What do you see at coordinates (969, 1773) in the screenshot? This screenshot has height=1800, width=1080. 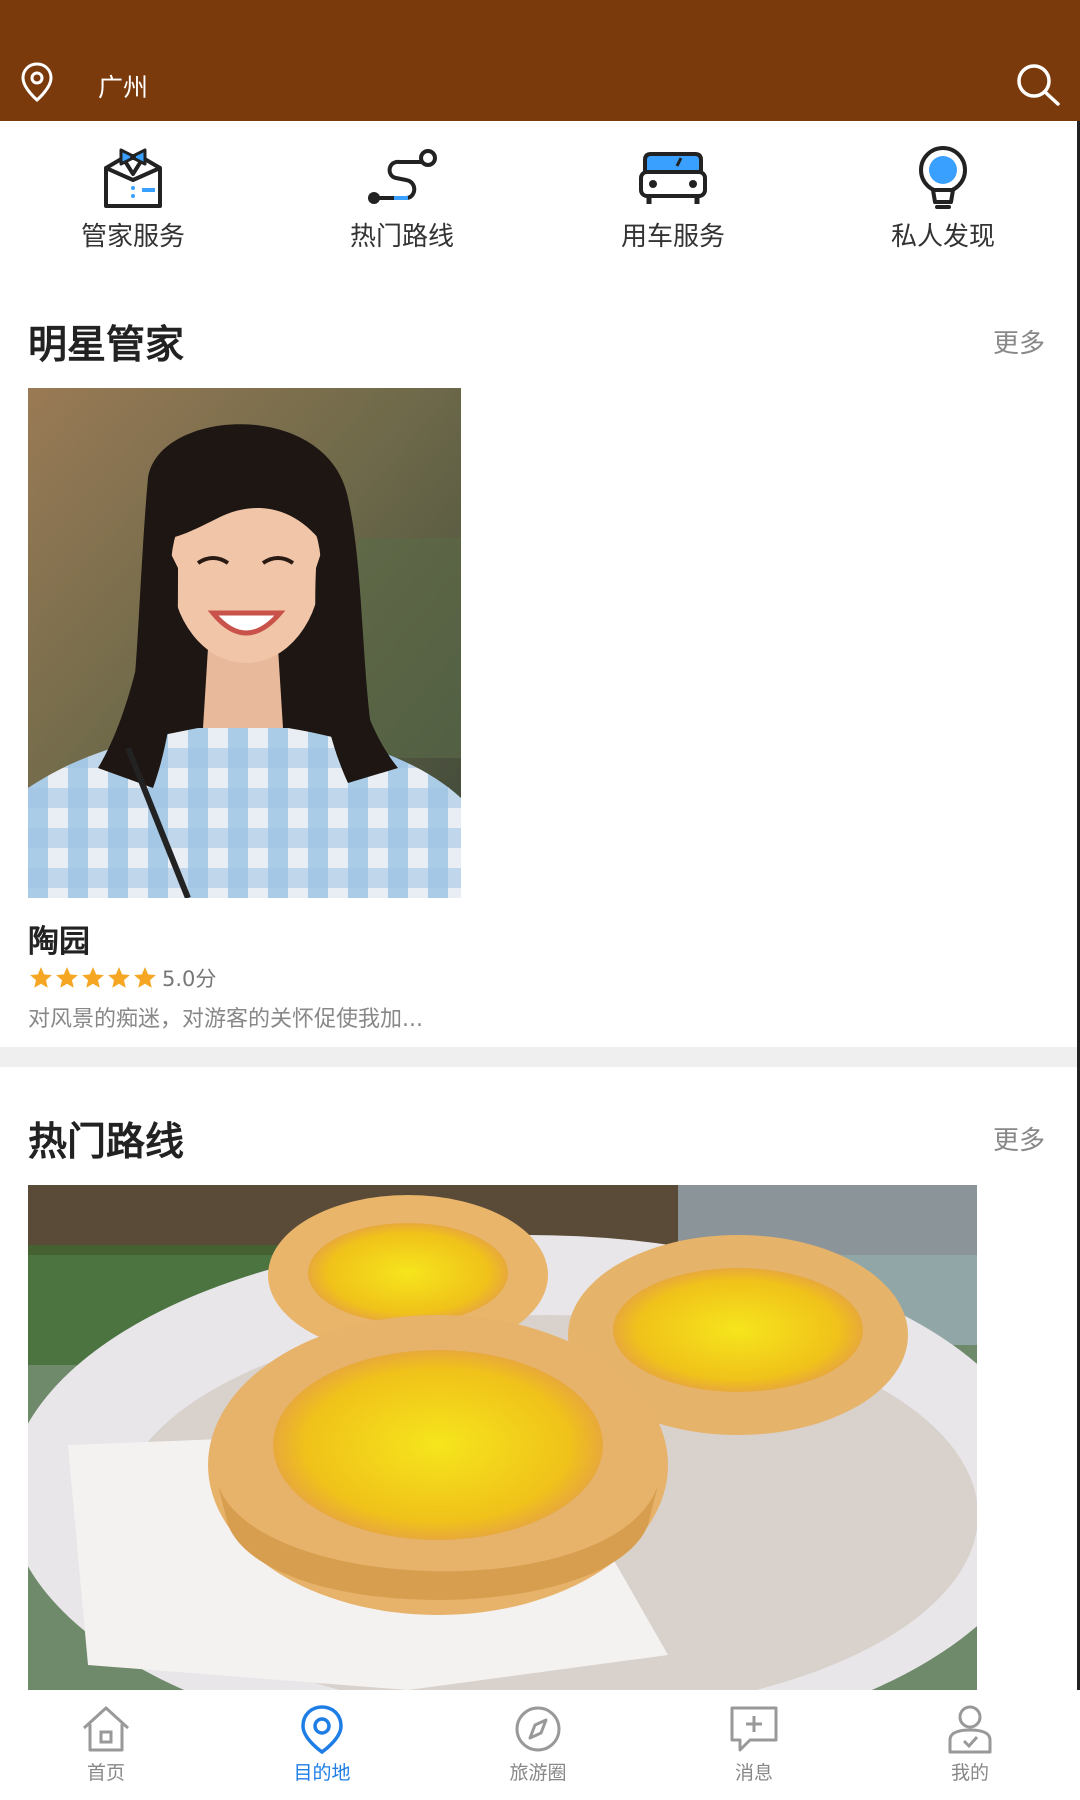 I see `tab-label: 我的` at bounding box center [969, 1773].